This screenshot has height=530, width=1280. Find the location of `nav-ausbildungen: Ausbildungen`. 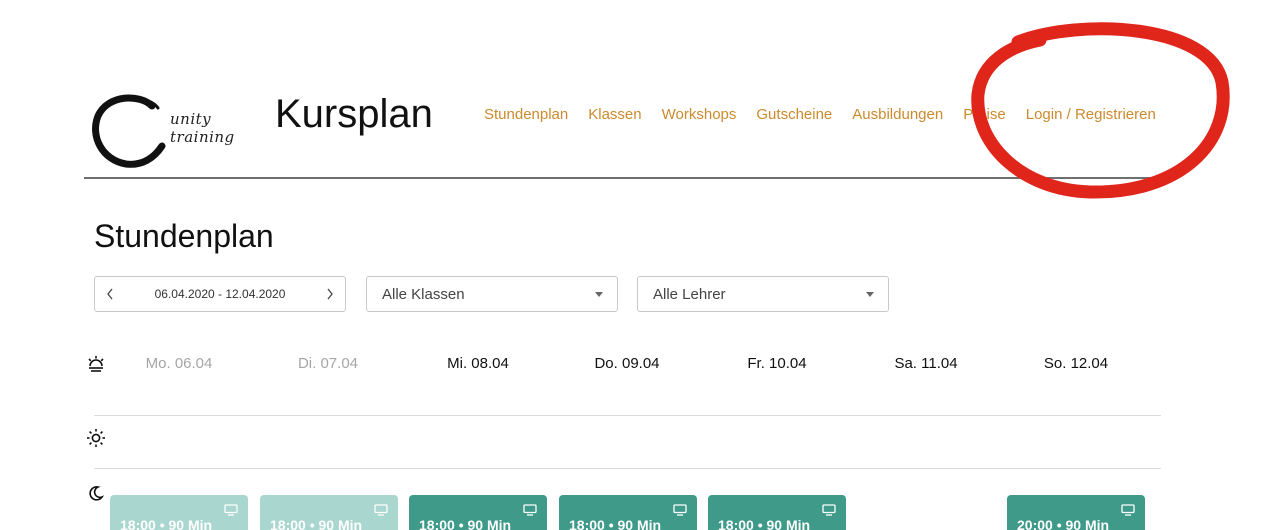

nav-ausbildungen: Ausbildungen is located at coordinates (897, 114).